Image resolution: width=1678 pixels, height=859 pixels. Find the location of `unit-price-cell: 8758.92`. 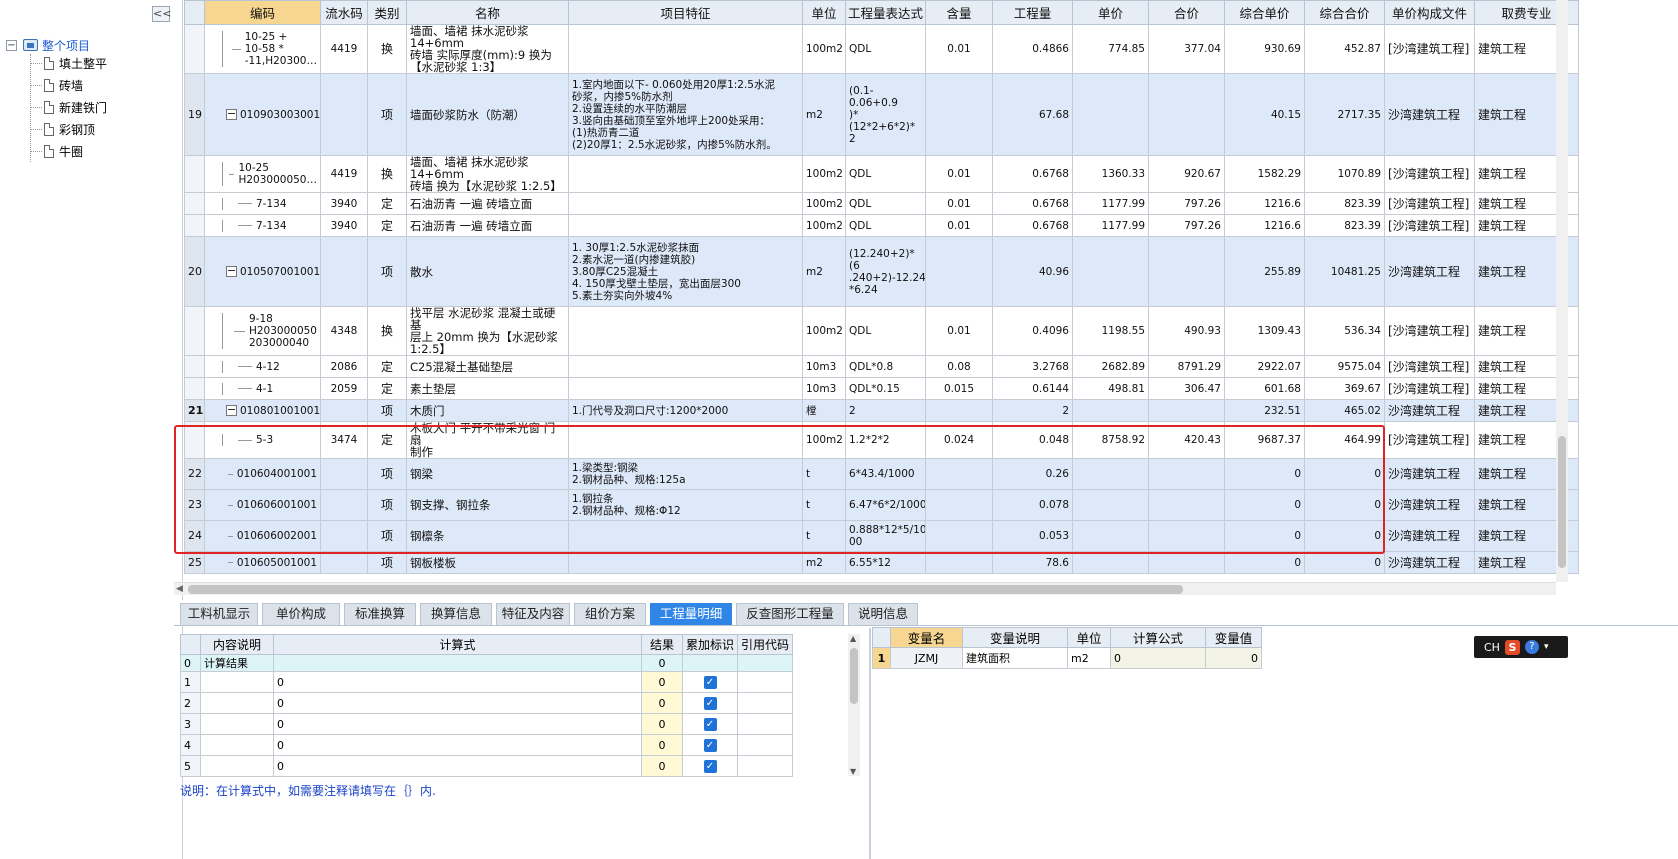

unit-price-cell: 8758.92 is located at coordinates (1110, 440).